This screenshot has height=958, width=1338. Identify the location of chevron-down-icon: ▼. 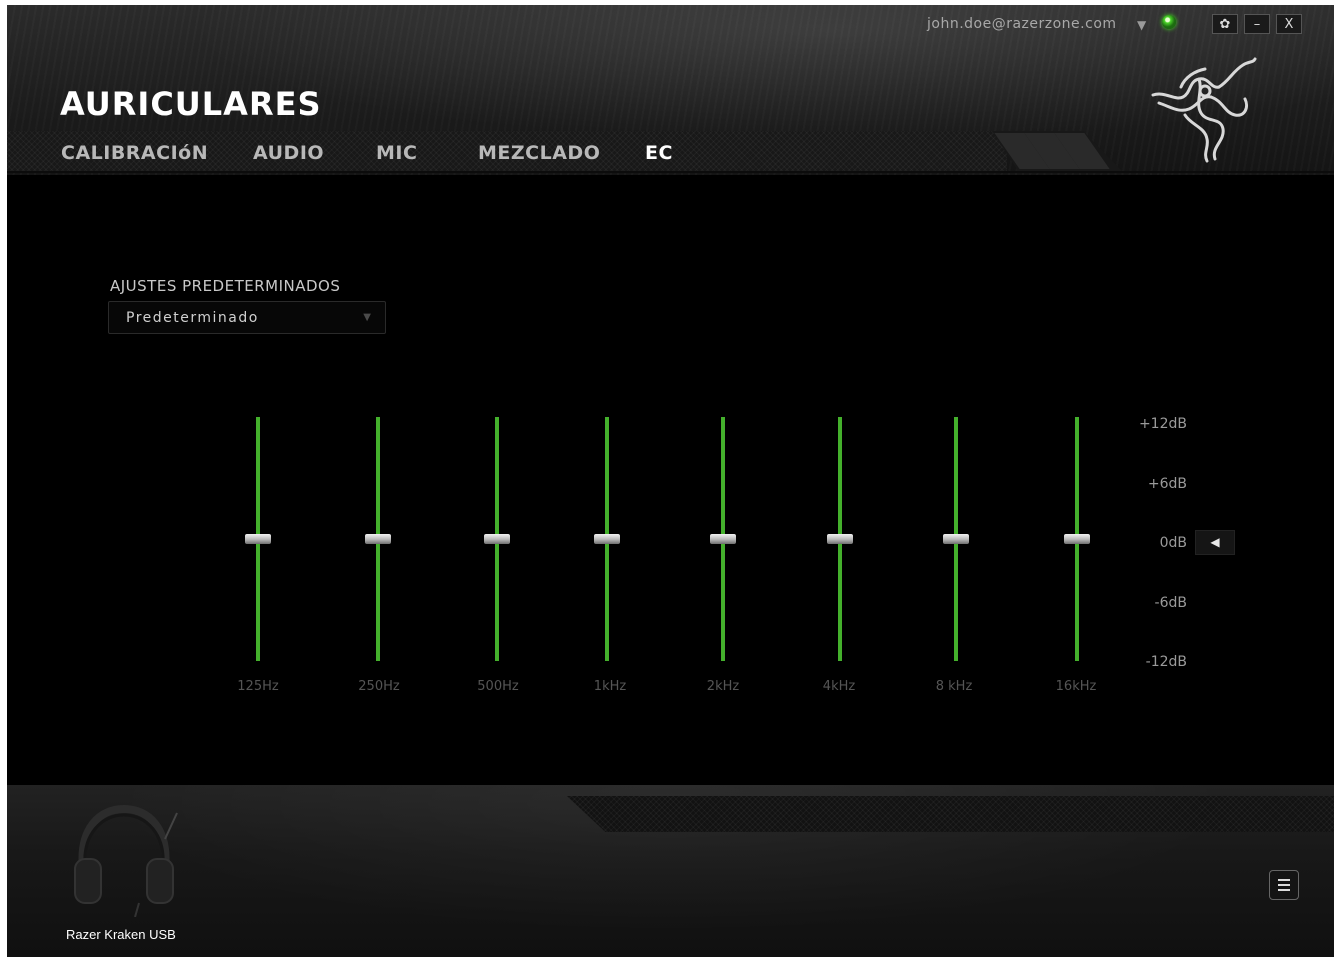
(367, 317).